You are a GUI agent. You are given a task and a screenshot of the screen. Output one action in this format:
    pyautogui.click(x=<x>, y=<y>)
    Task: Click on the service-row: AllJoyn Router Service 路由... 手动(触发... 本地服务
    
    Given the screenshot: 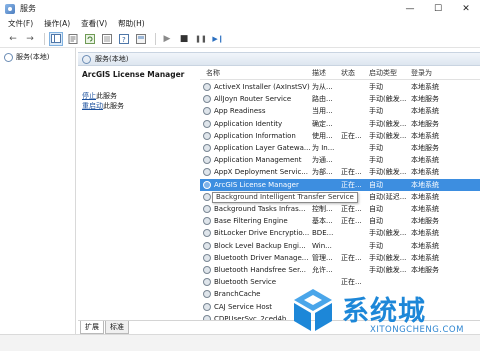 What is the action you would take?
    pyautogui.click(x=340, y=99)
    